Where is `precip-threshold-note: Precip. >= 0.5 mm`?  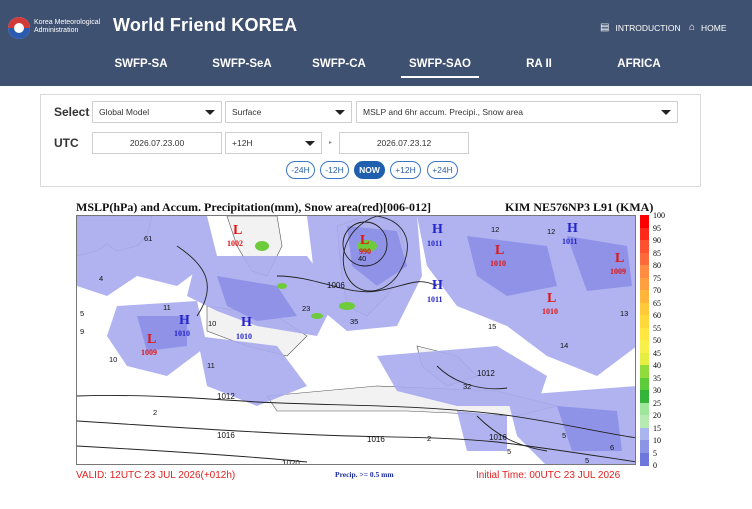
precip-threshold-note: Precip. >= 0.5 mm is located at coordinates (364, 474).